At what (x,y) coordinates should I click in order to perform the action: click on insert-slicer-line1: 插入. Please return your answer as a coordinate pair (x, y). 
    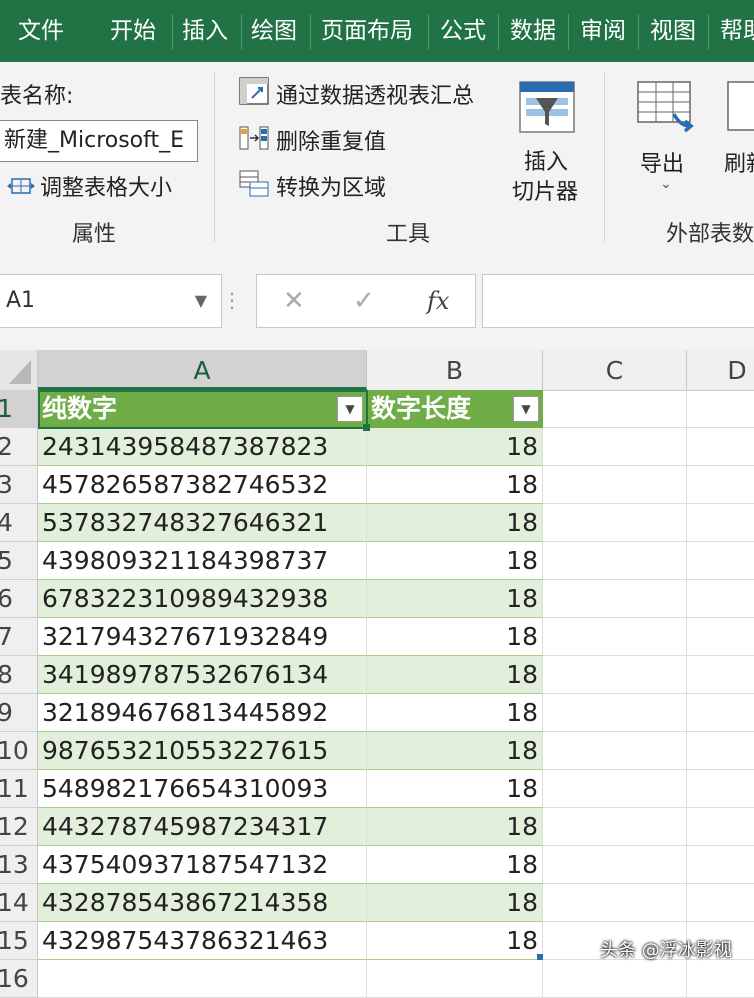
    Looking at the image, I should click on (546, 160).